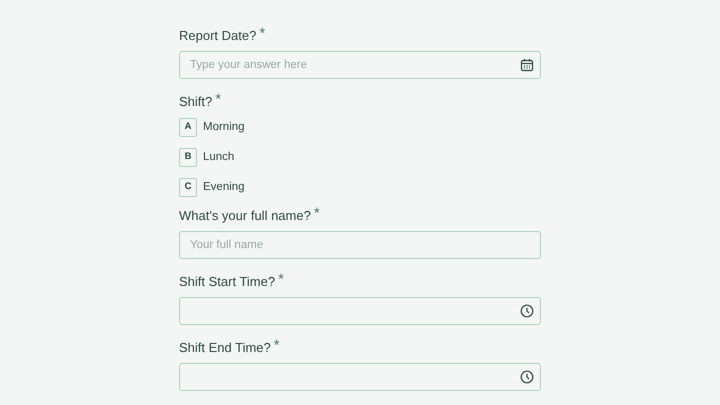 The image size is (720, 405). Describe the element at coordinates (527, 65) in the screenshot. I see `calendar-icon` at that location.